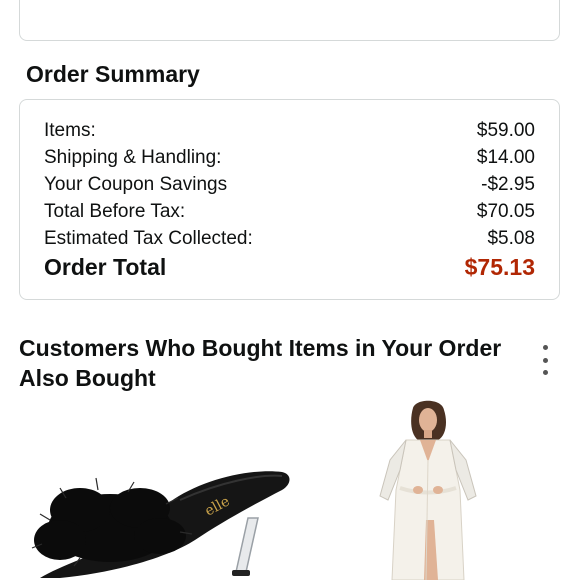  What do you see at coordinates (160, 524) in the screenshot?
I see `black-feather-heel-sandal-image: elle` at bounding box center [160, 524].